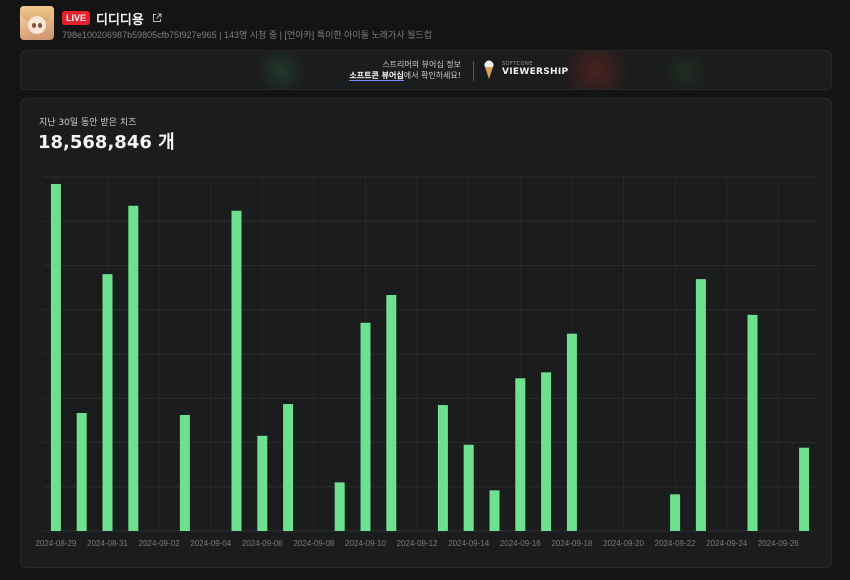  I want to click on x-tick-label: 2024-09-08, so click(313, 543).